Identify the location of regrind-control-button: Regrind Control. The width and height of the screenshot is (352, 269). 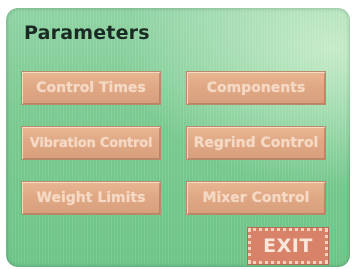
(256, 143).